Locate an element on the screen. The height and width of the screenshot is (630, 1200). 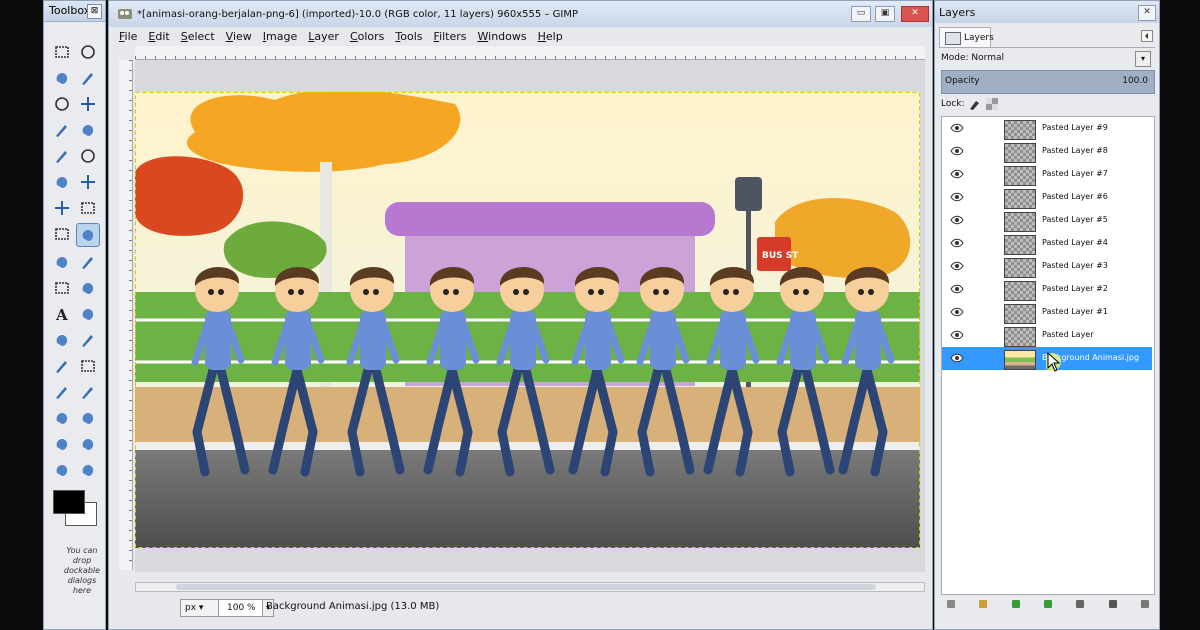
layer-name: Pasted Layer #9 is located at coordinates (1075, 127).